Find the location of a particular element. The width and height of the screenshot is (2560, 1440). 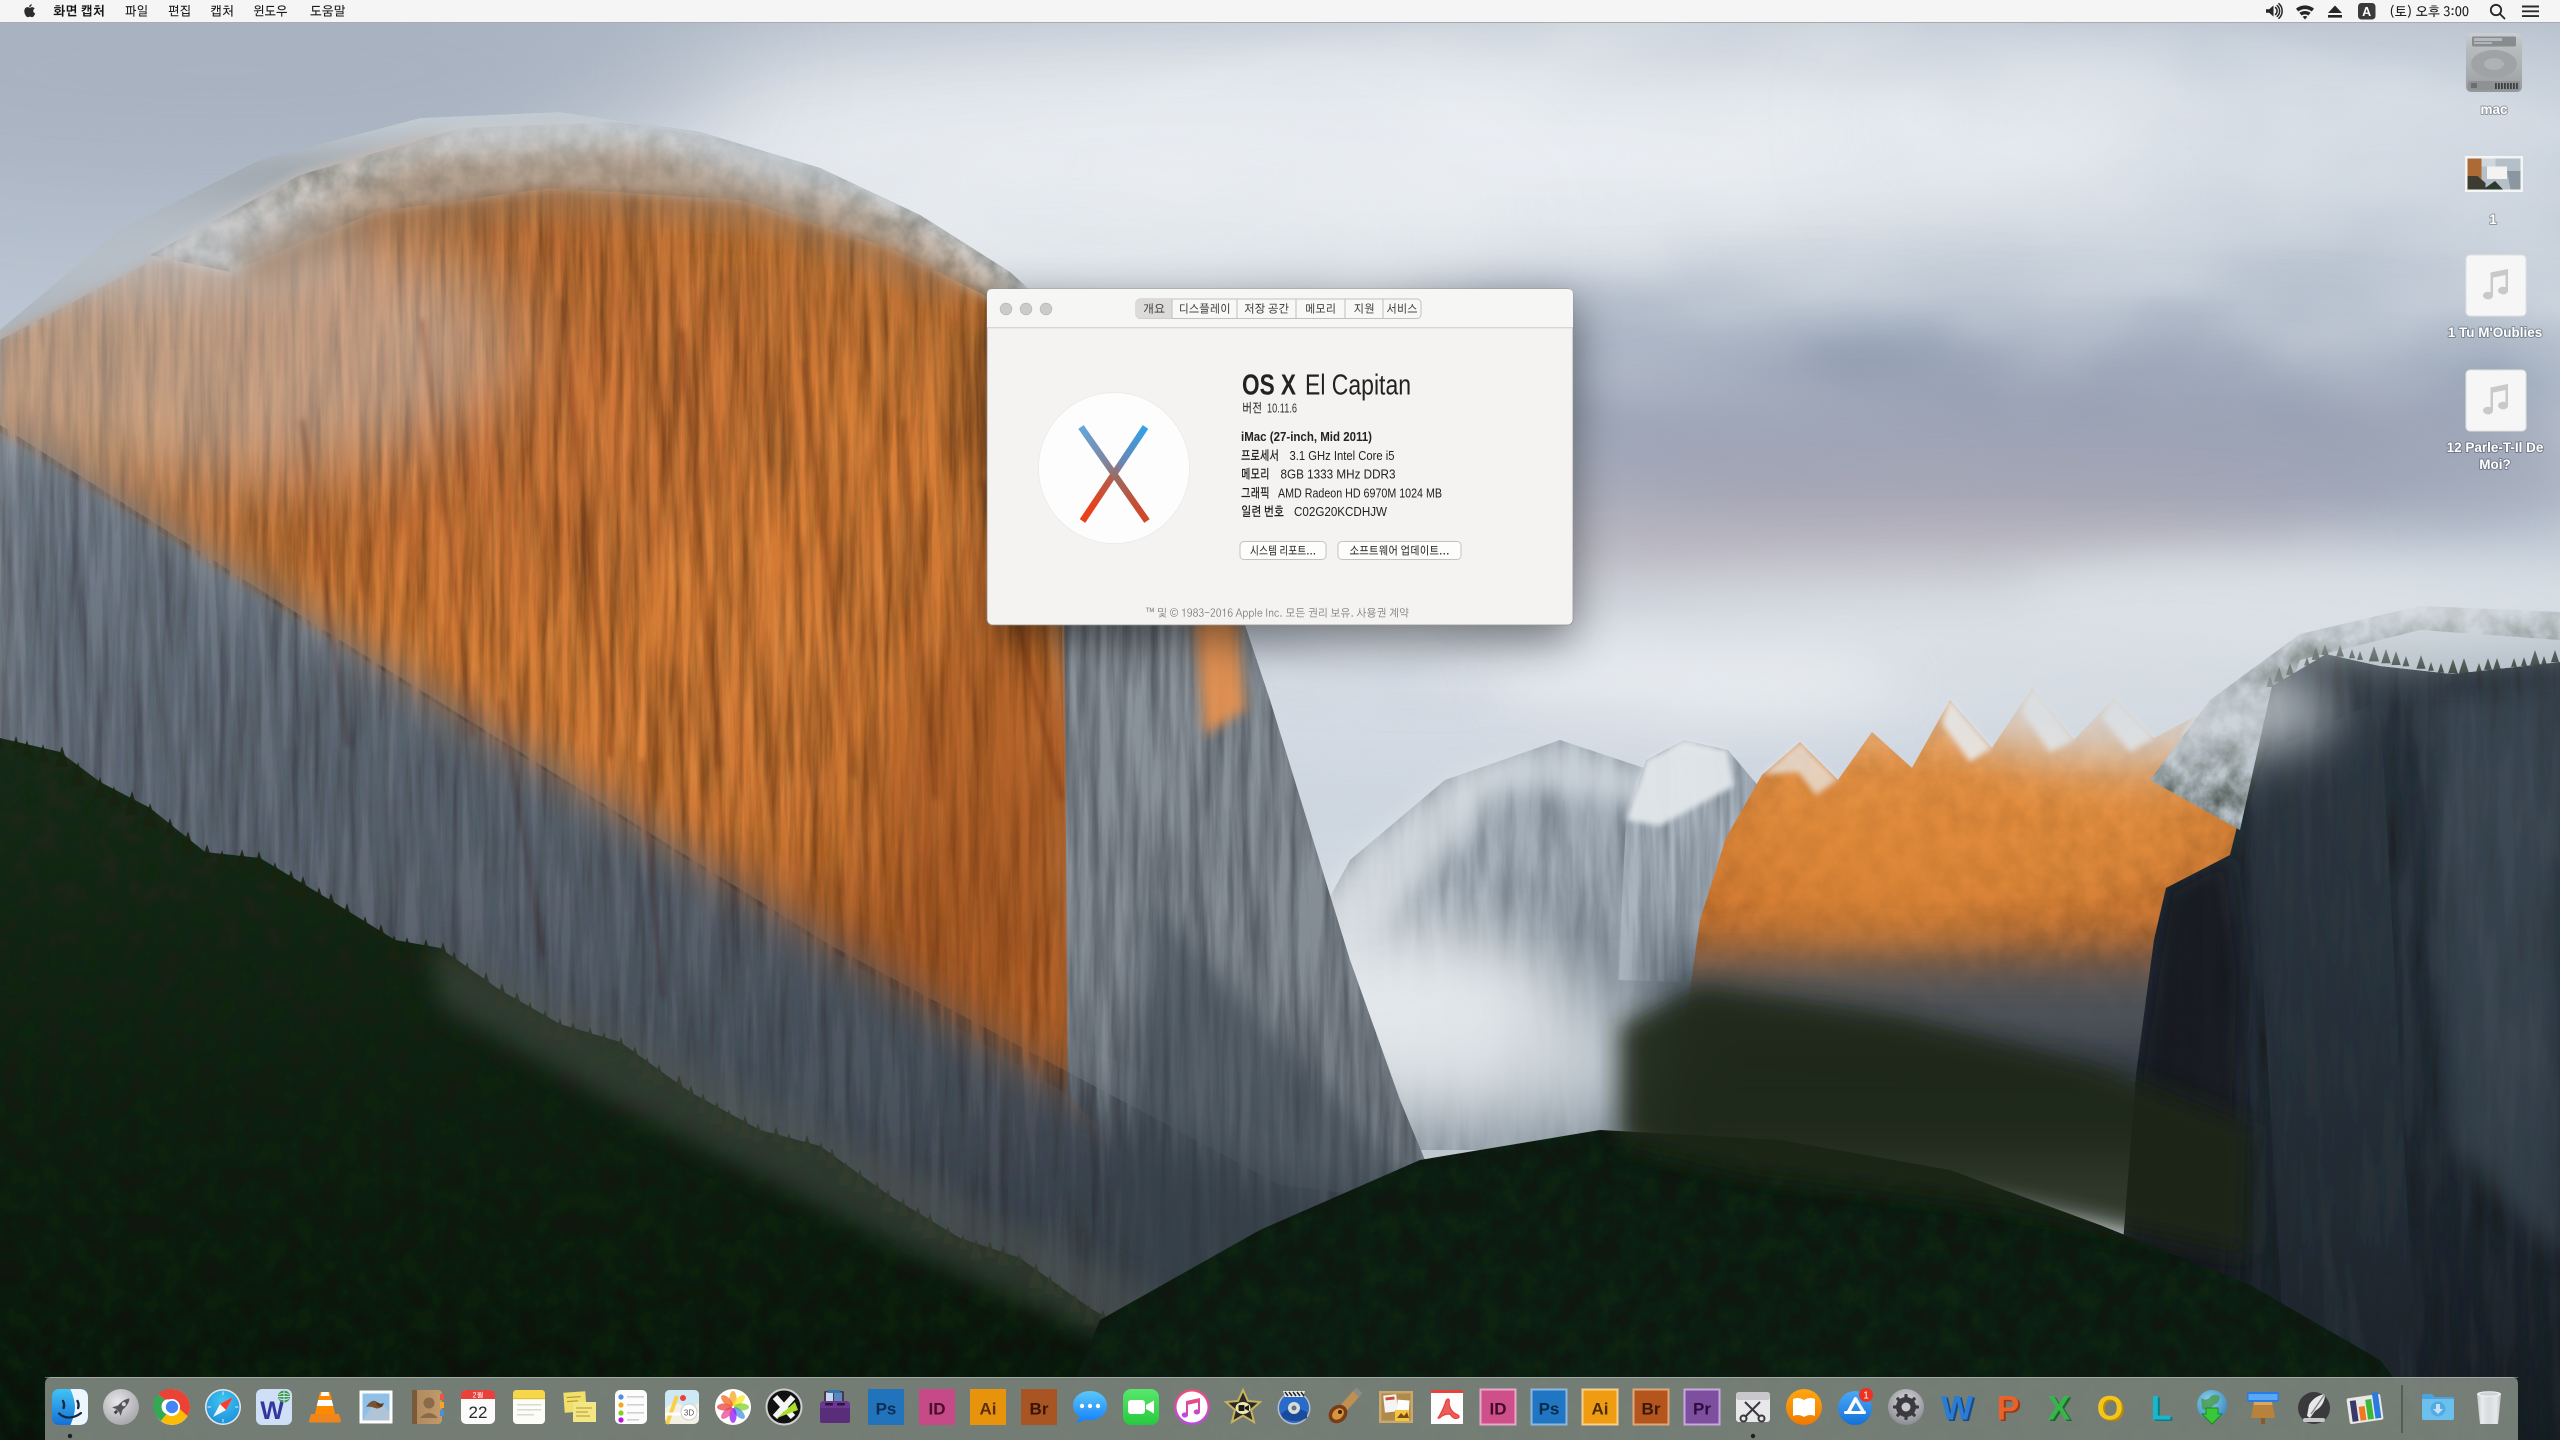

svg-text: OS X is located at coordinates (1269, 386).